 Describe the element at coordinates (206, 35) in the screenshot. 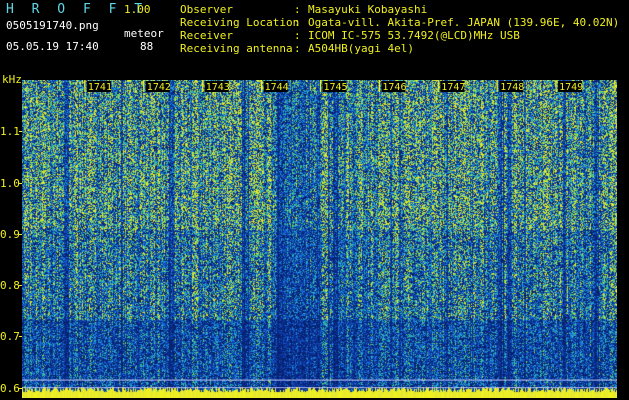

I see `info-key: Receiver` at that location.